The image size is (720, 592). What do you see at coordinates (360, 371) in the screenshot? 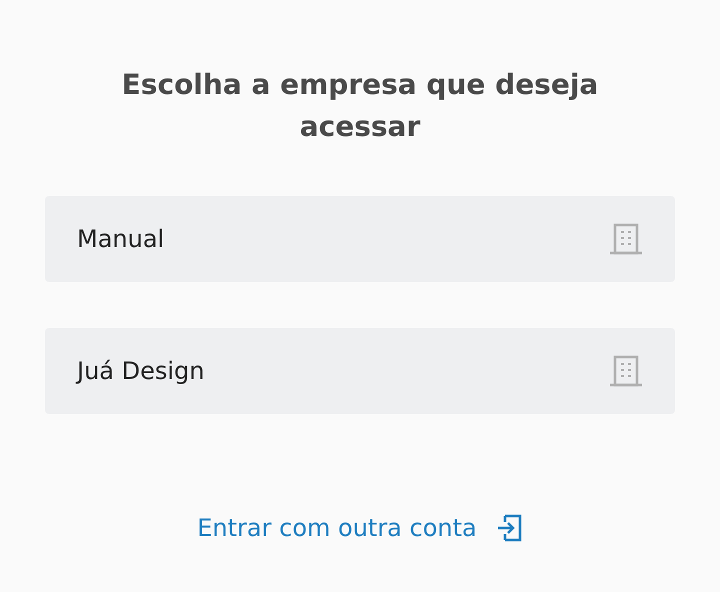
I see `company-item: Juá Design` at bounding box center [360, 371].